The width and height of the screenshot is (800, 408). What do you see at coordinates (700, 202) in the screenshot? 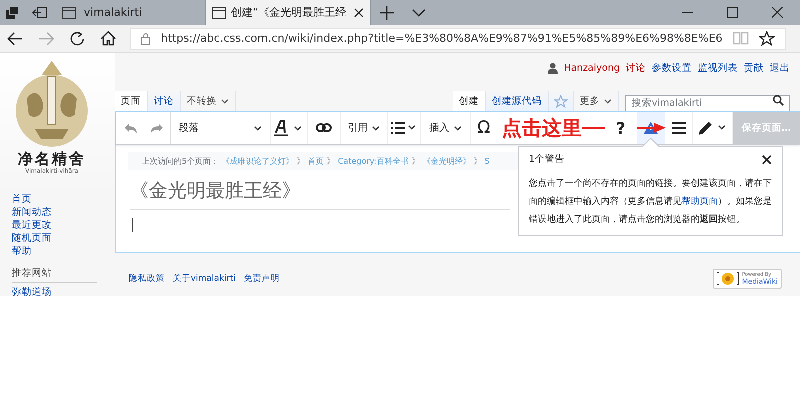
I see `help-page-link: 帮助页面` at bounding box center [700, 202].